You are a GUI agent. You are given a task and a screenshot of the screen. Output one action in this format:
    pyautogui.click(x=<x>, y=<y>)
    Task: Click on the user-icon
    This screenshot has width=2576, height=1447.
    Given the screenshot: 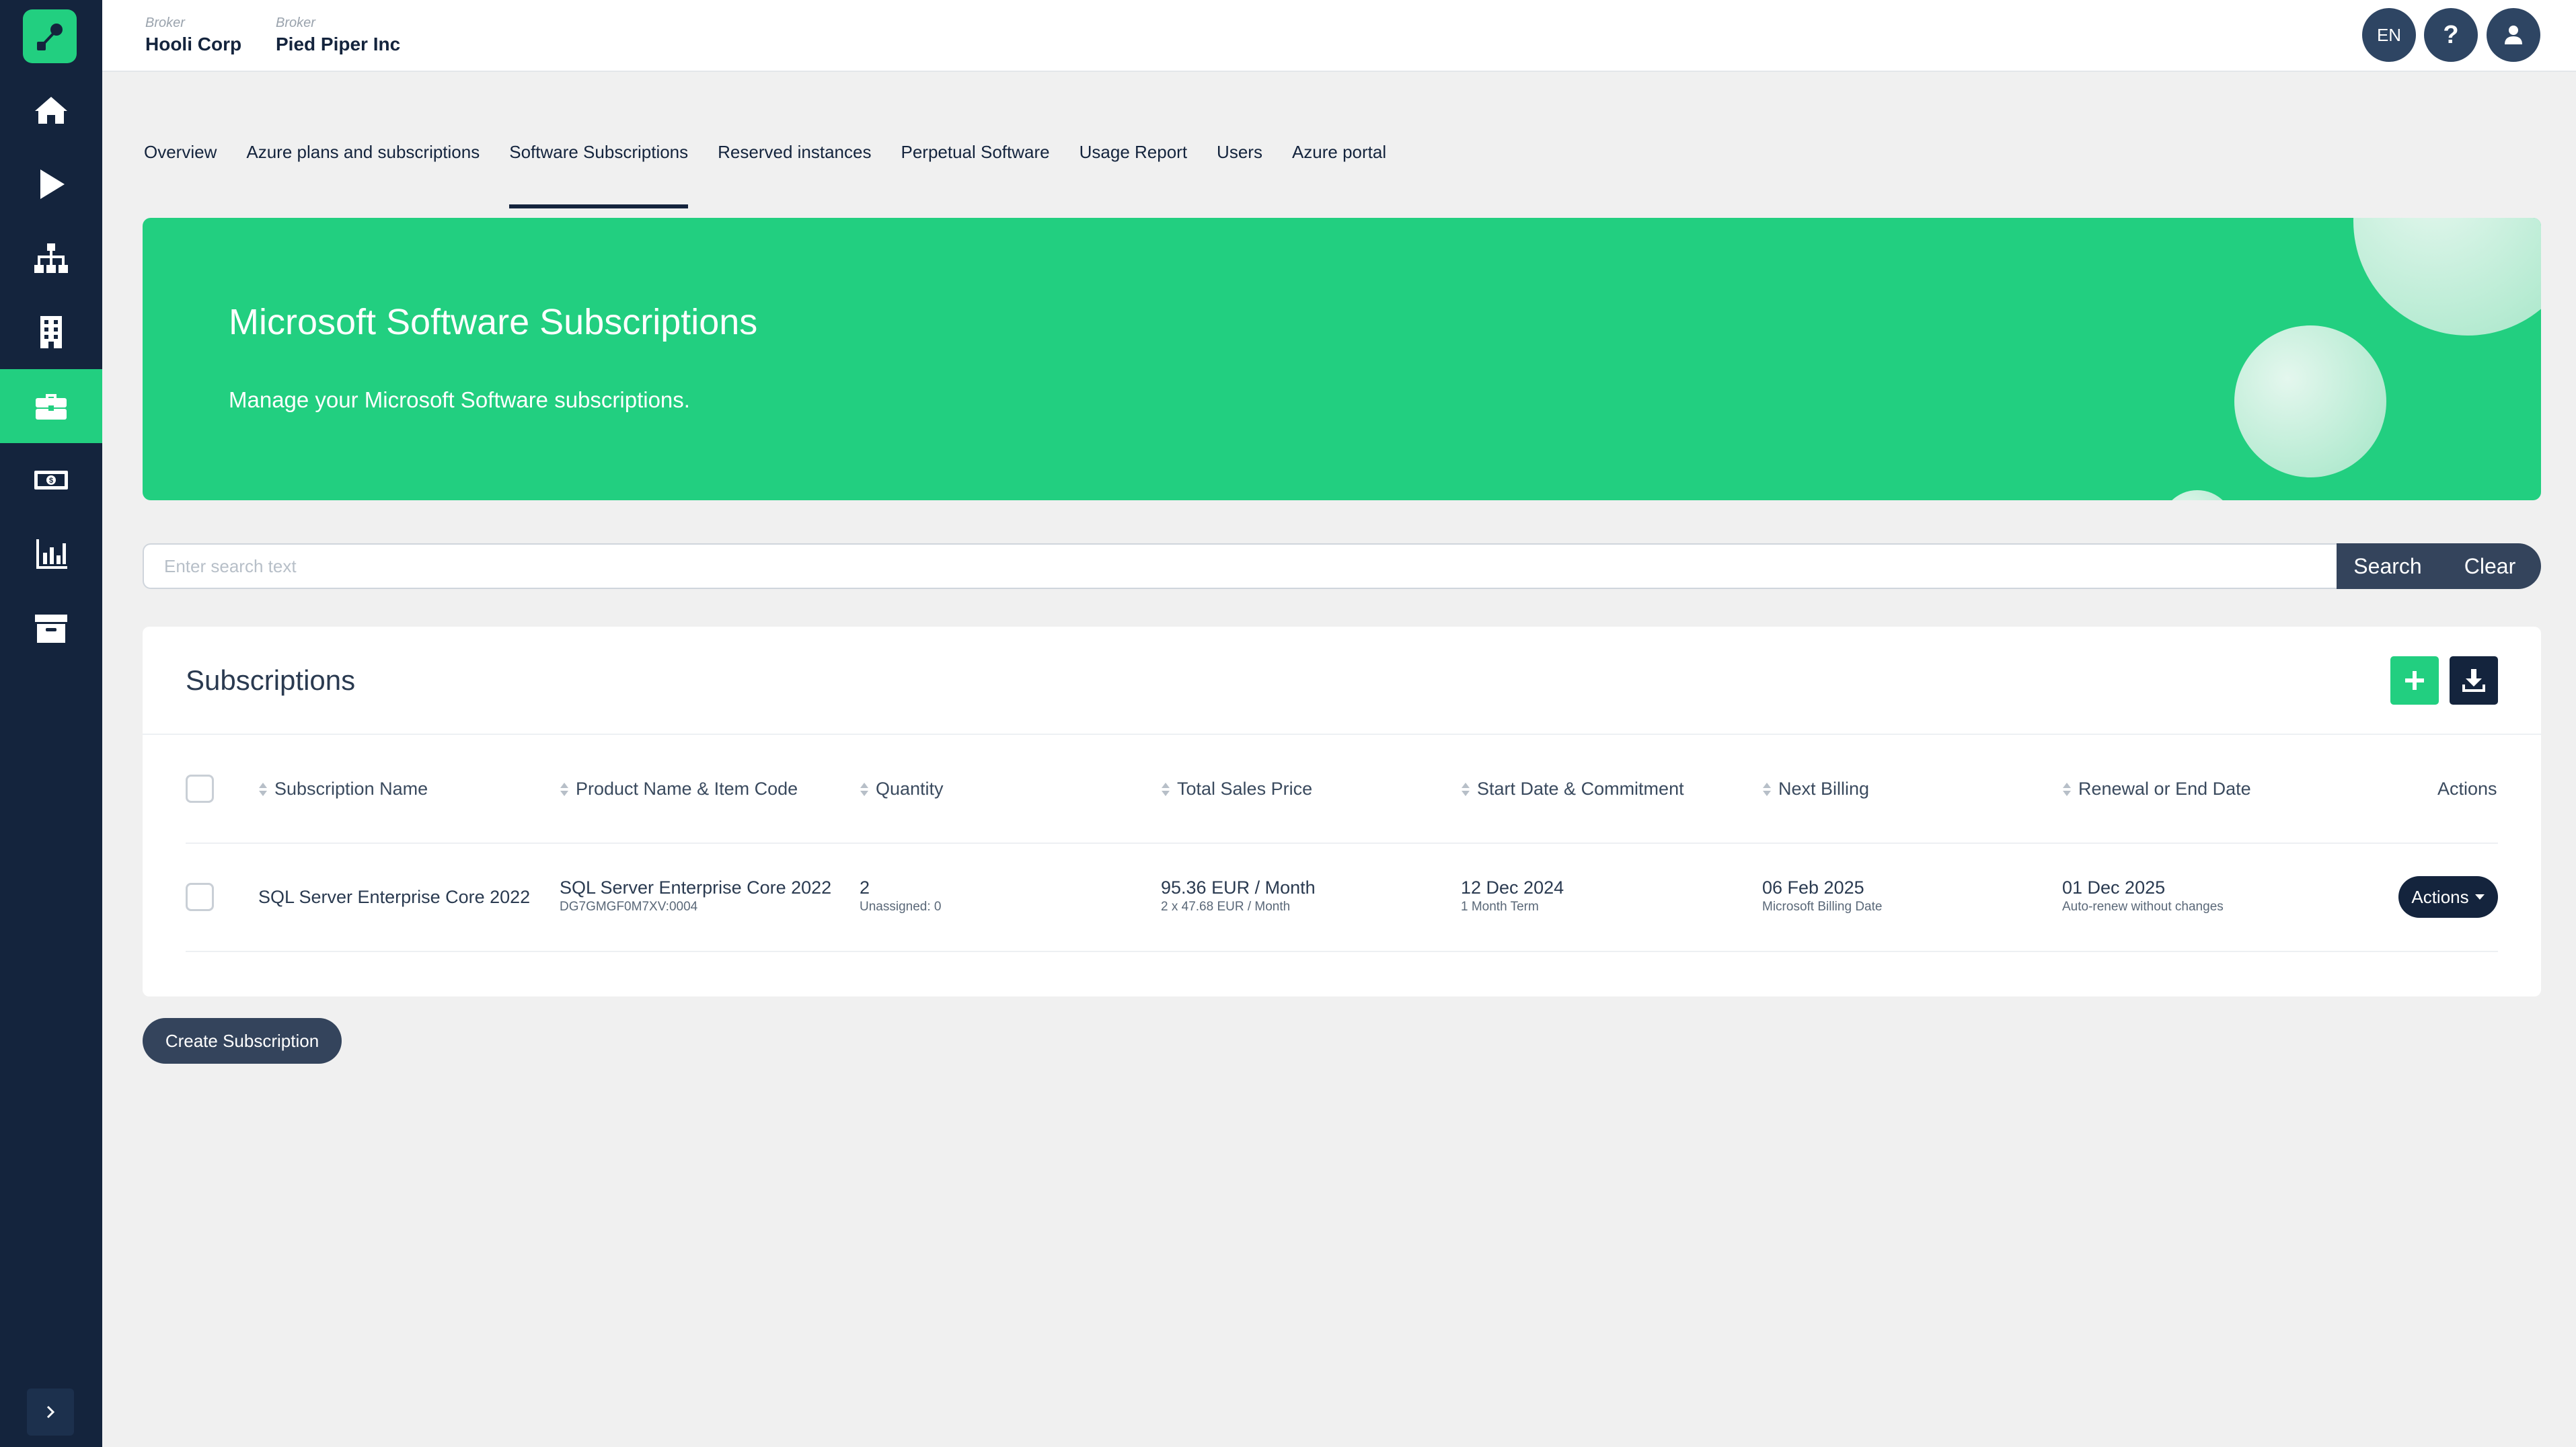 What is the action you would take?
    pyautogui.click(x=2513, y=35)
    